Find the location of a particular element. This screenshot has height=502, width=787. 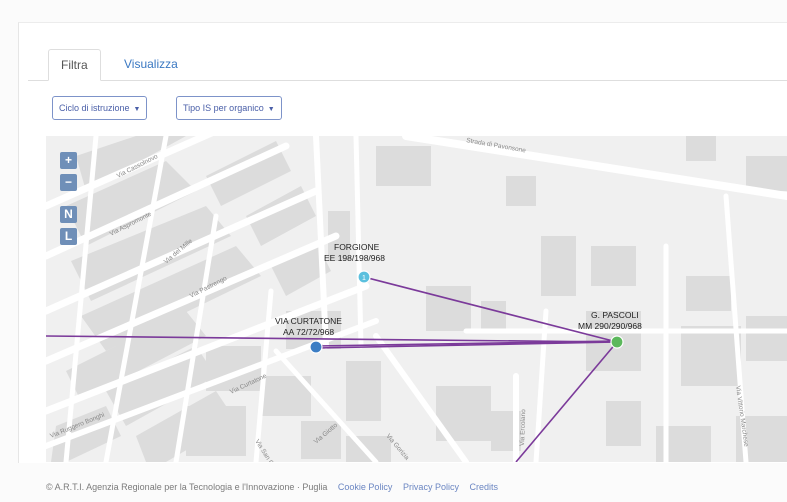

layers-button: L is located at coordinates (68, 236).